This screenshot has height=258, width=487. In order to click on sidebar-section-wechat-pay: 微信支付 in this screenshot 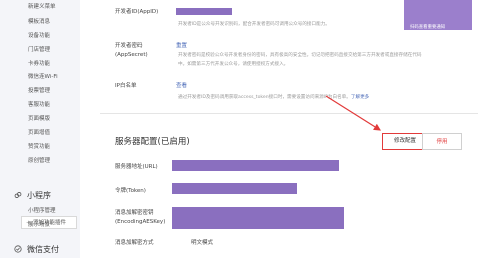, I will do `click(36, 250)`.